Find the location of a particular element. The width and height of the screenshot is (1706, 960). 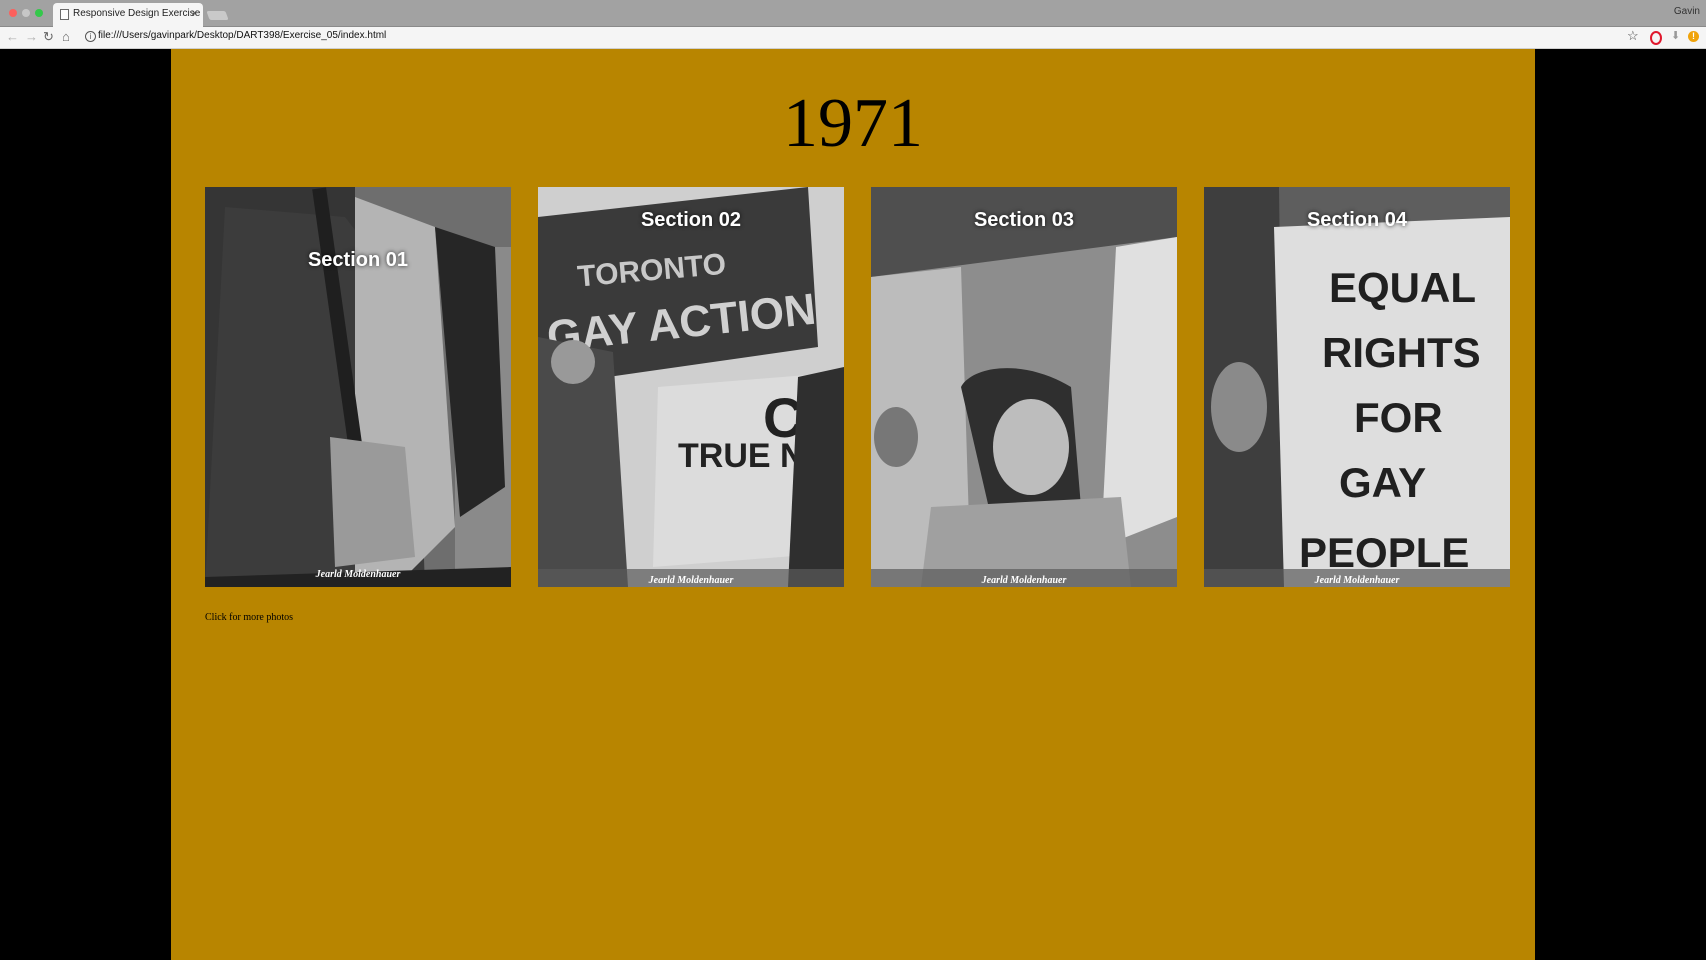

tab-close-icon: × is located at coordinates (194, 13).